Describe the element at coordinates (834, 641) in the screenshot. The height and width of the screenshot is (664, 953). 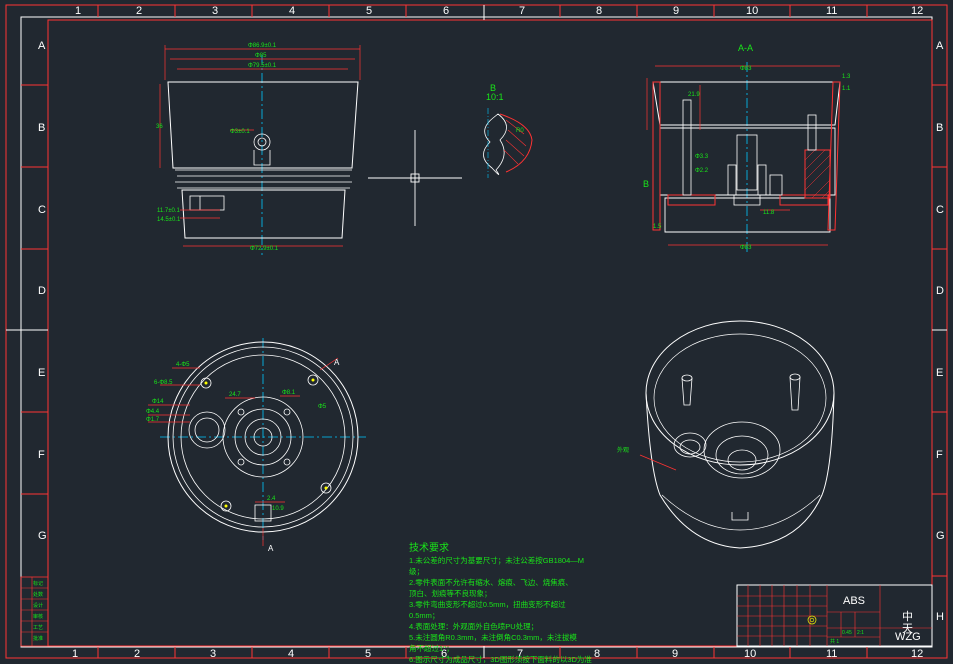
I see `sheet-value: 共 1` at that location.